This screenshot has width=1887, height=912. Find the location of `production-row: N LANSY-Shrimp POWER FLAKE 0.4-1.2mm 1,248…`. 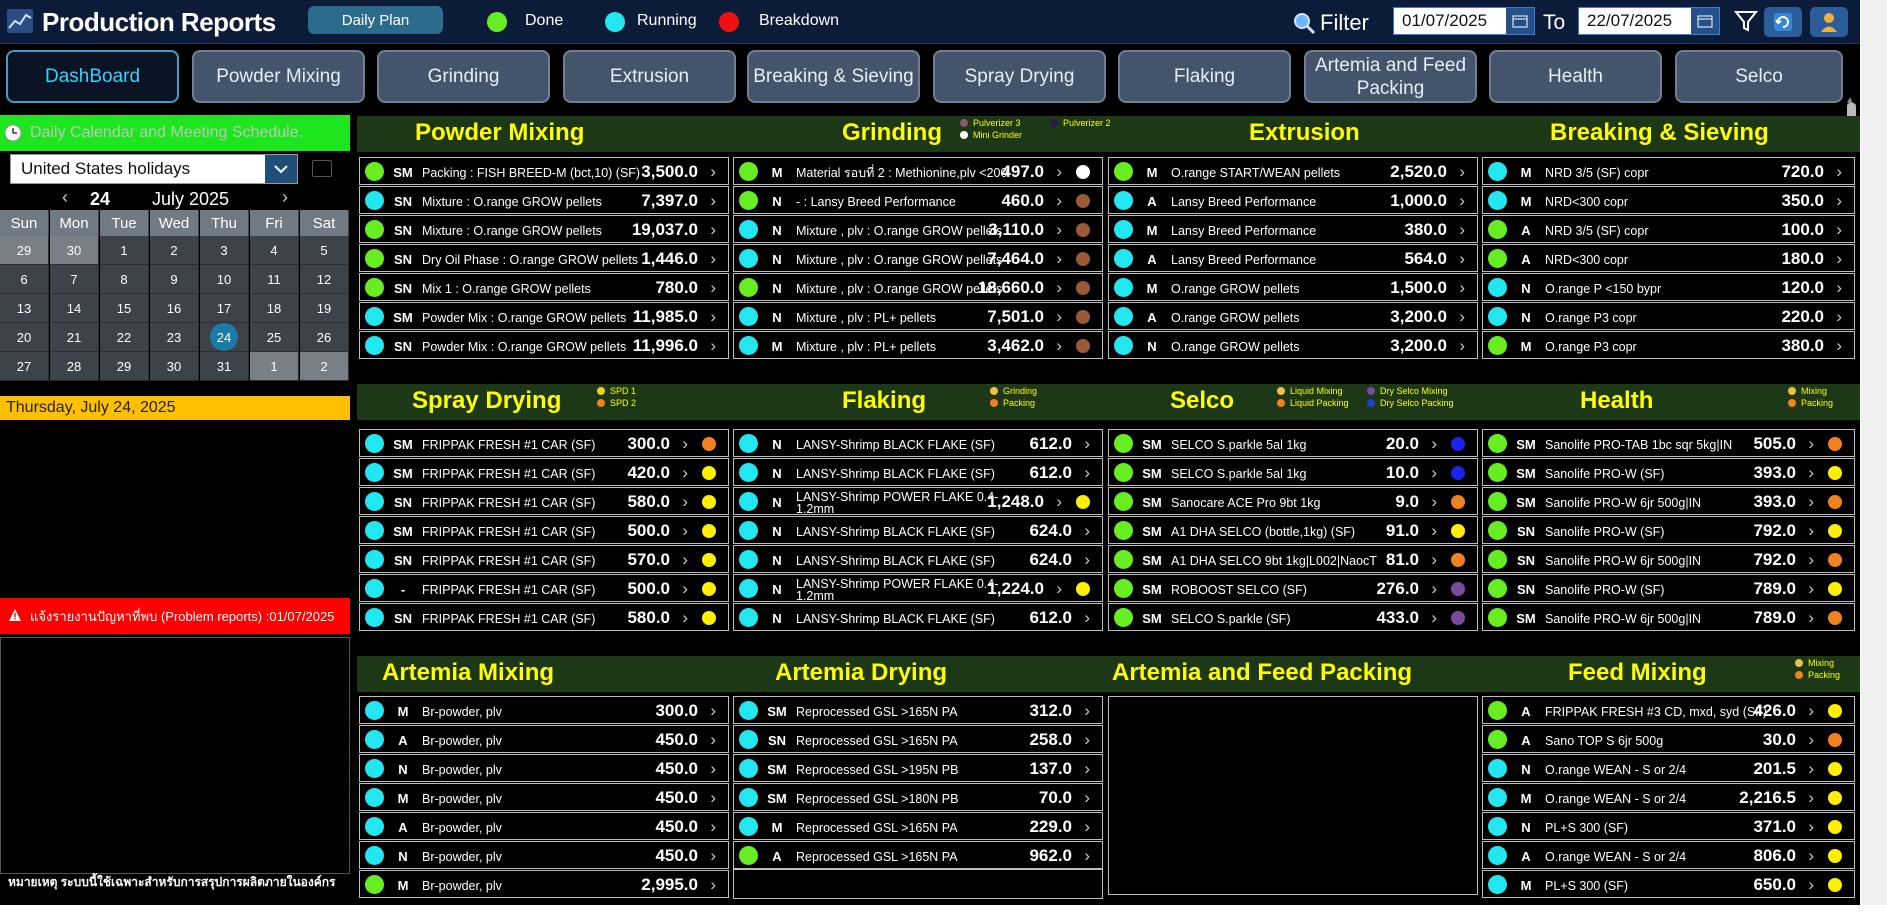

production-row: N LANSY-Shrimp POWER FLAKE 0.4-1.2mm 1,248… is located at coordinates (918, 501).